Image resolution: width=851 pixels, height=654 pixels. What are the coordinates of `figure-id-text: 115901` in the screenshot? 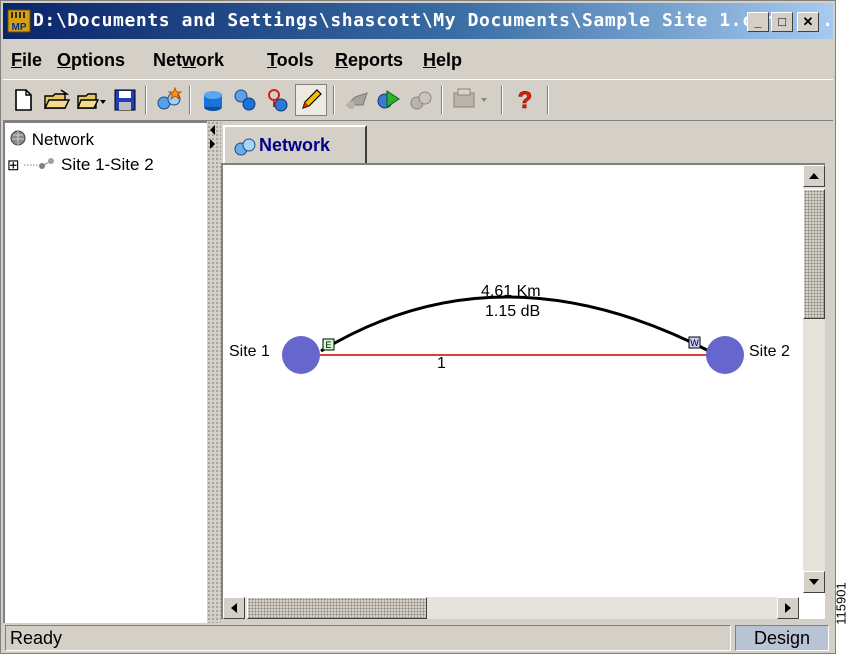 It's located at (841, 603).